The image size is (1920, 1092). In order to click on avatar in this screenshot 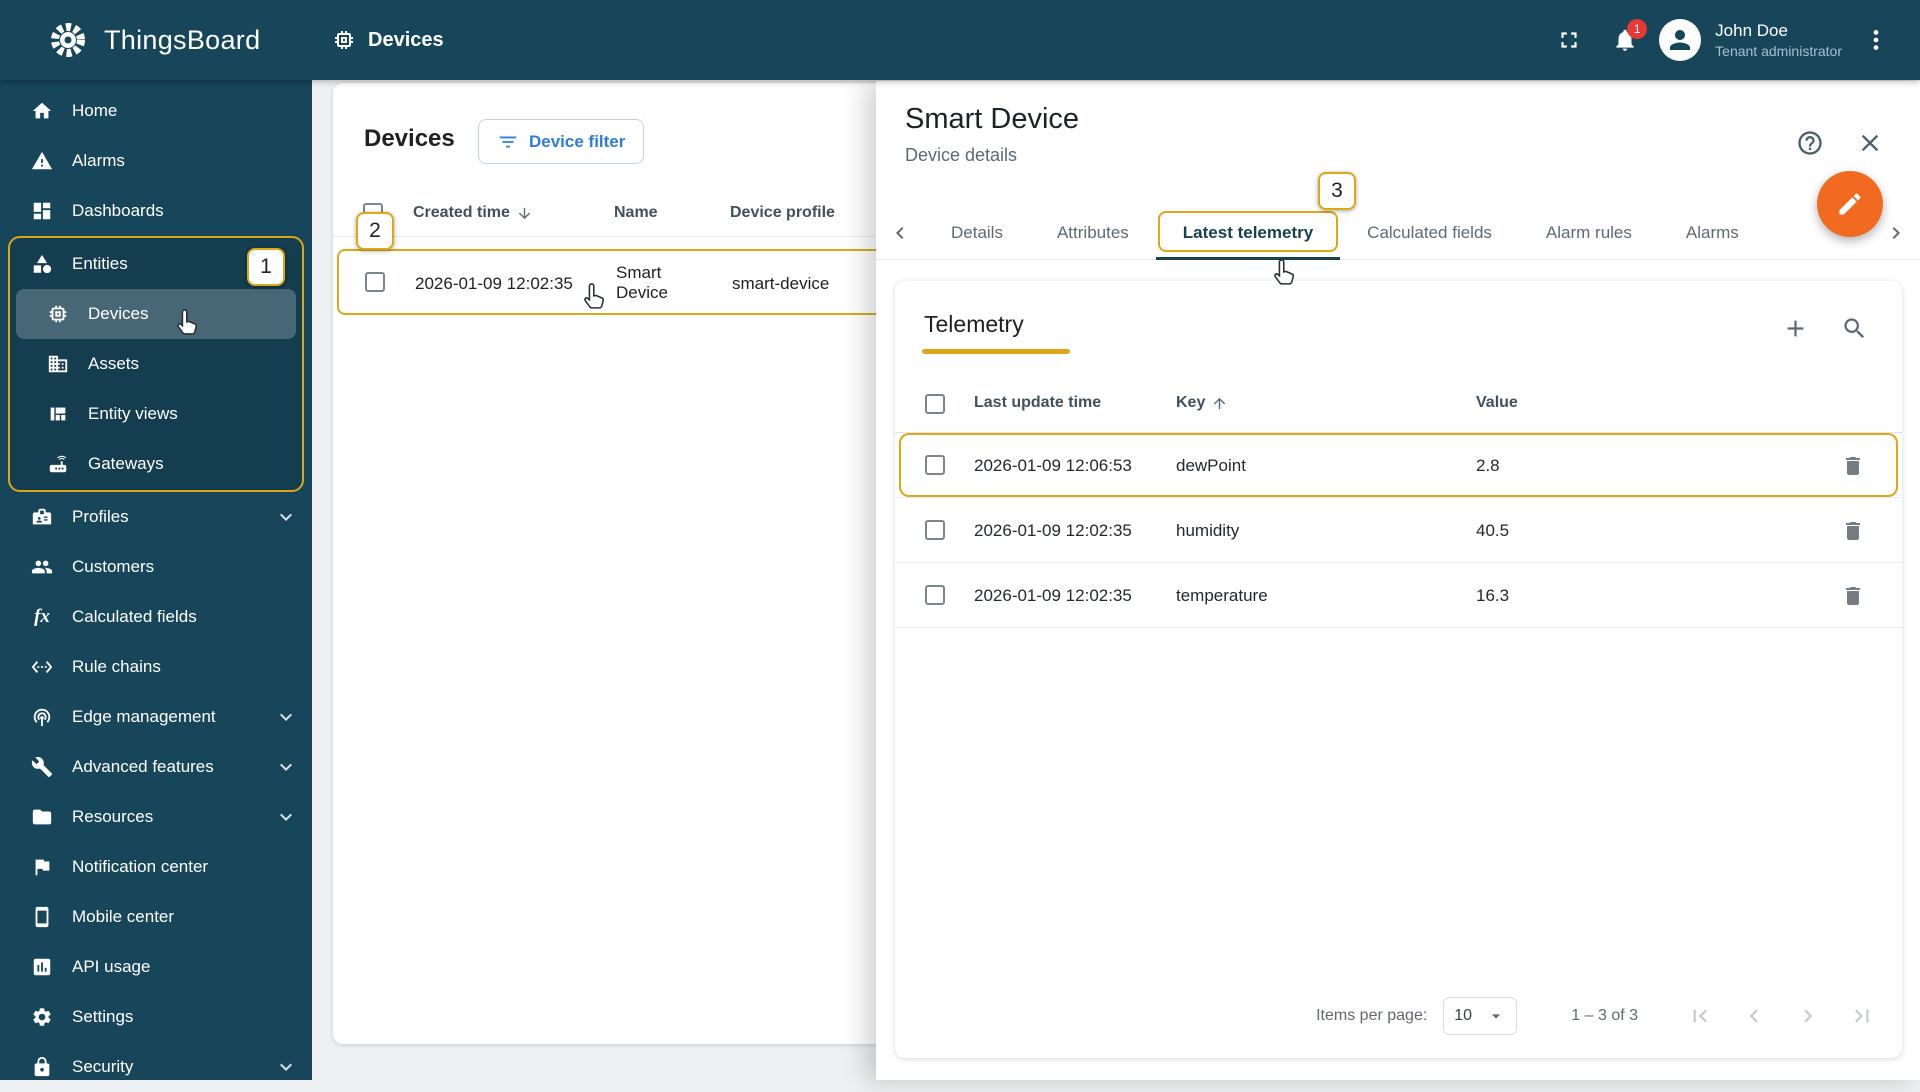, I will do `click(1680, 40)`.